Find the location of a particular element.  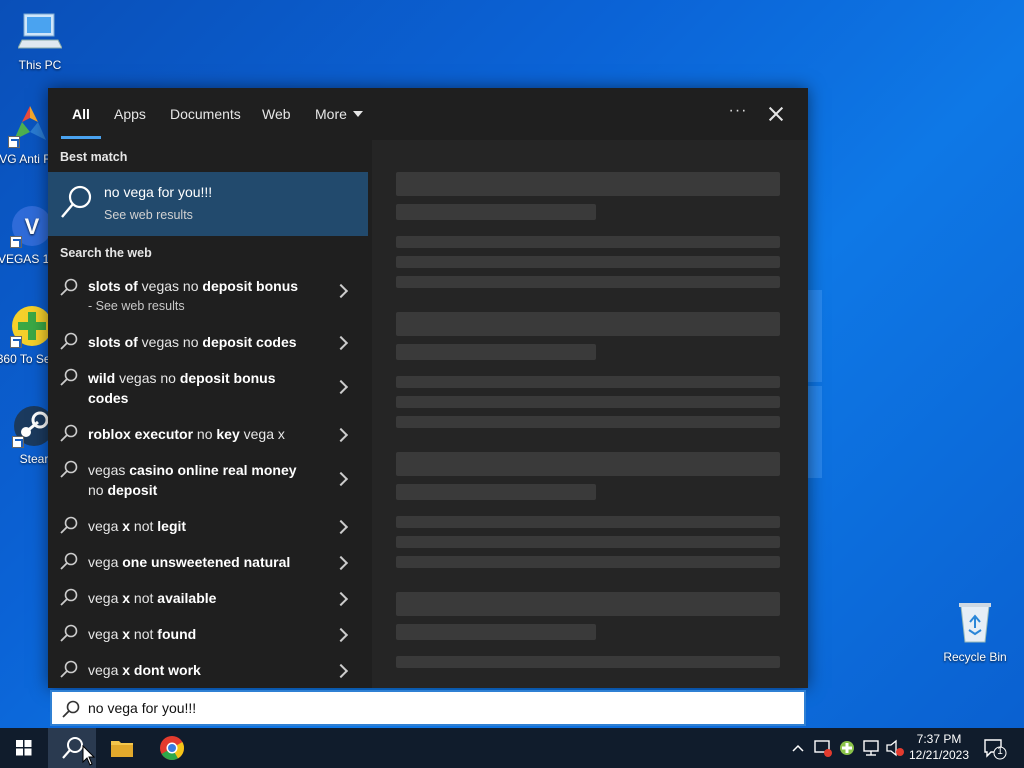

taskbar-file-explorer is located at coordinates (122, 748).